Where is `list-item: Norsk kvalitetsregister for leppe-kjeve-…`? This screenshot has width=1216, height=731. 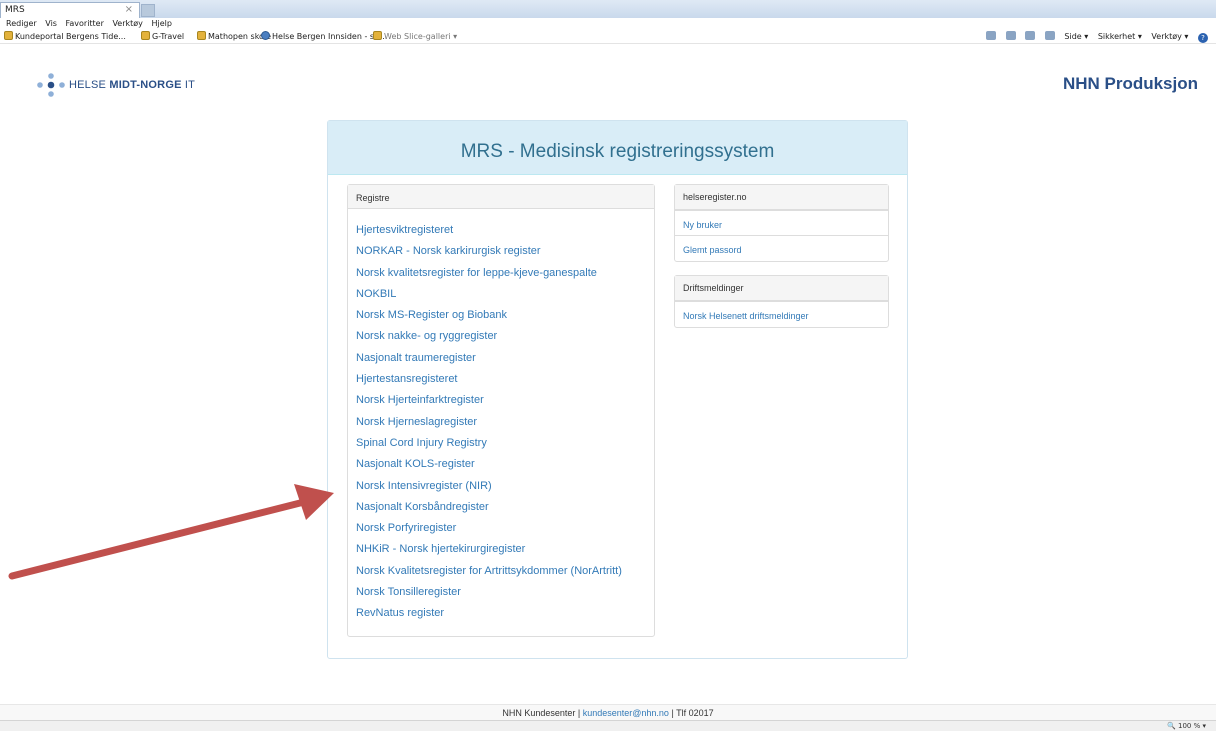
list-item: Norsk kvalitetsregister for leppe-kjeve-… is located at coordinates (505, 271).